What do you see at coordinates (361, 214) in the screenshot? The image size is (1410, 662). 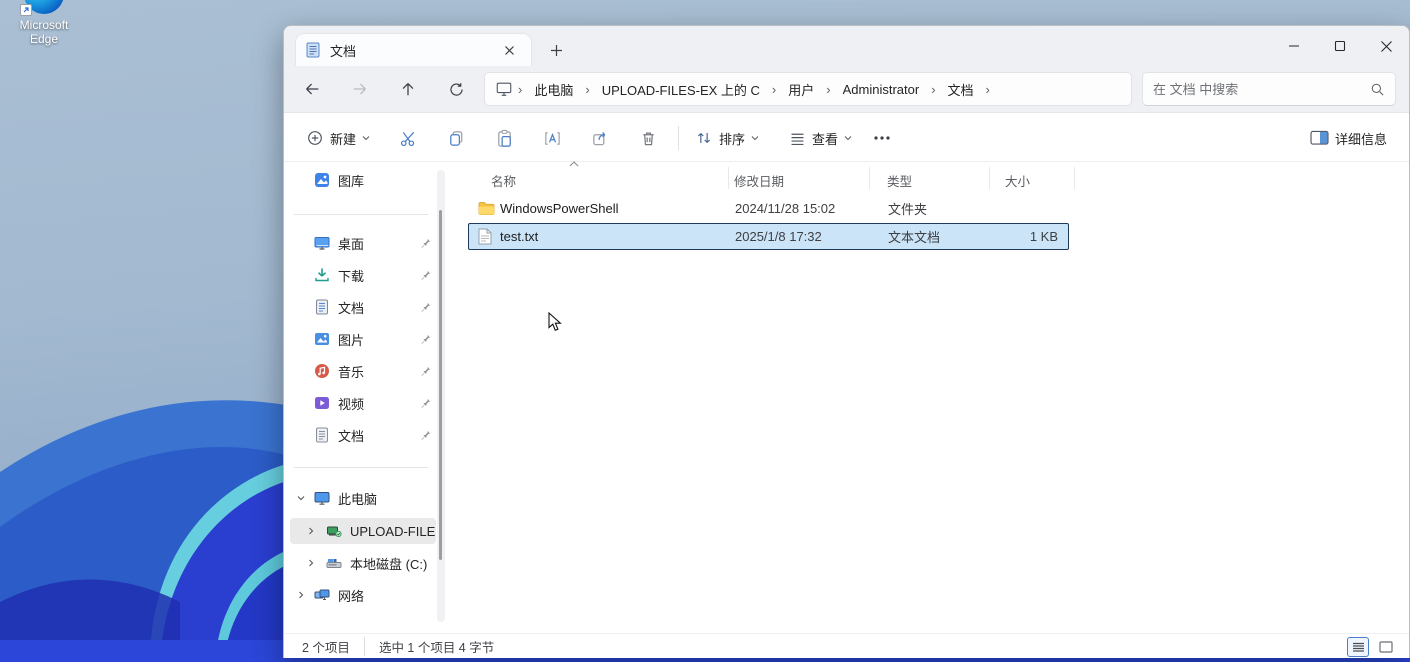 I see `sidebar-divider` at bounding box center [361, 214].